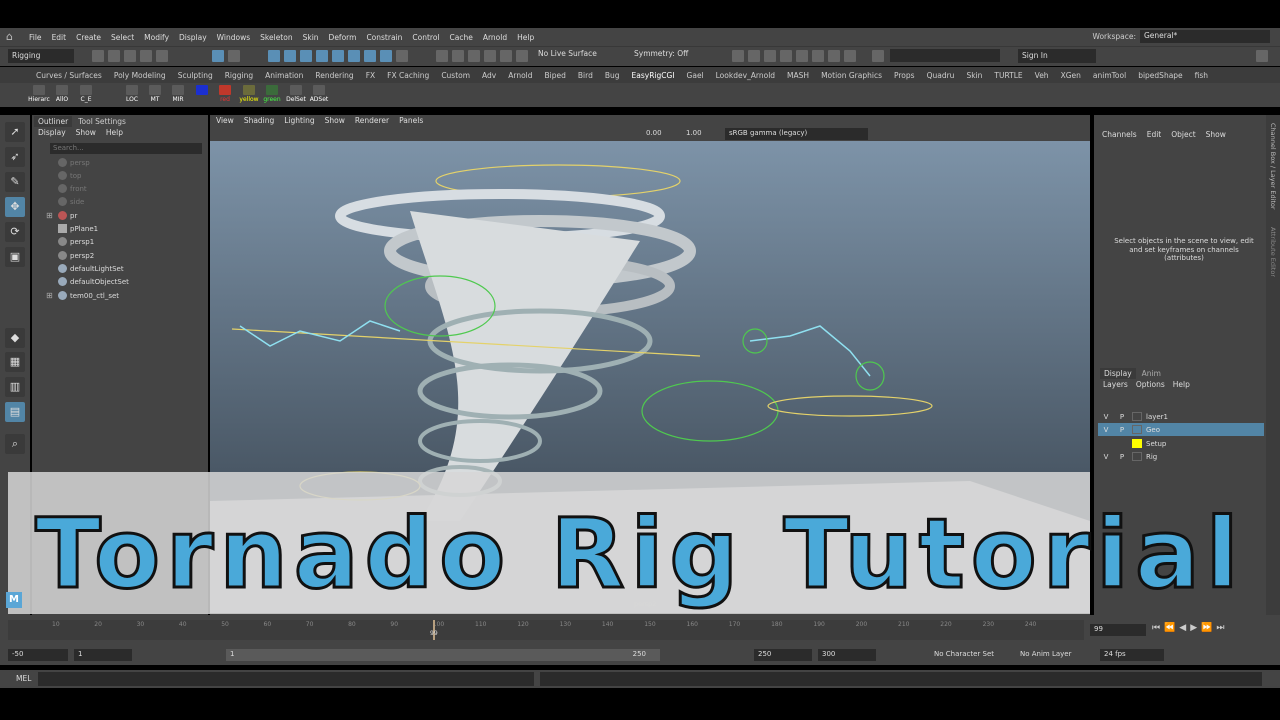 The width and height of the screenshot is (1280, 720). What do you see at coordinates (1181, 456) in the screenshot?
I see `layer-row-rig: V P Rig` at bounding box center [1181, 456].